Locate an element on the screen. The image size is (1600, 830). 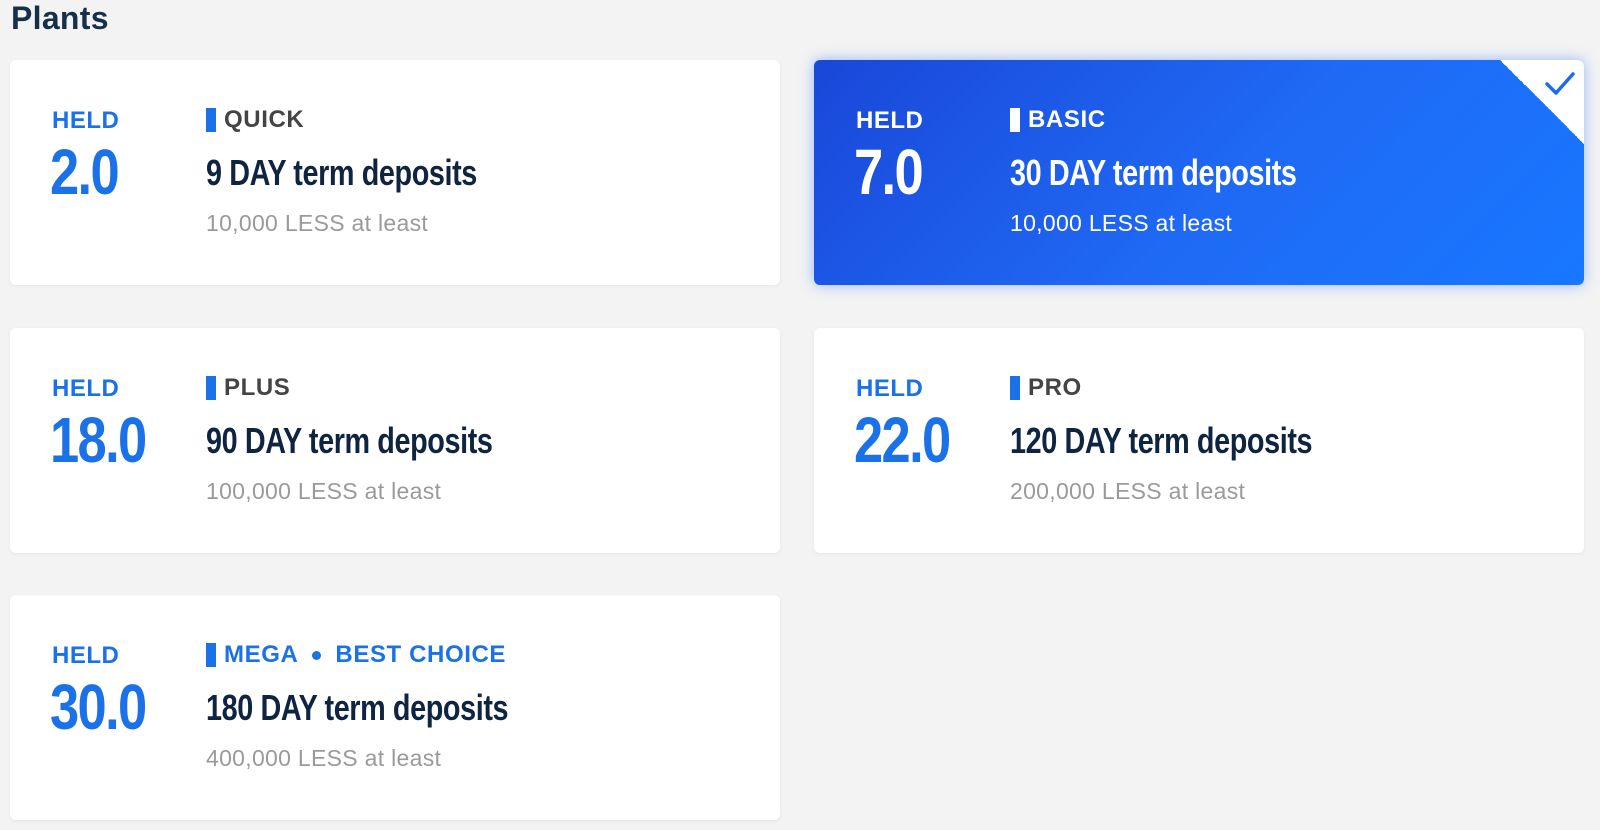
checkmark-icon is located at coordinates (1560, 83).